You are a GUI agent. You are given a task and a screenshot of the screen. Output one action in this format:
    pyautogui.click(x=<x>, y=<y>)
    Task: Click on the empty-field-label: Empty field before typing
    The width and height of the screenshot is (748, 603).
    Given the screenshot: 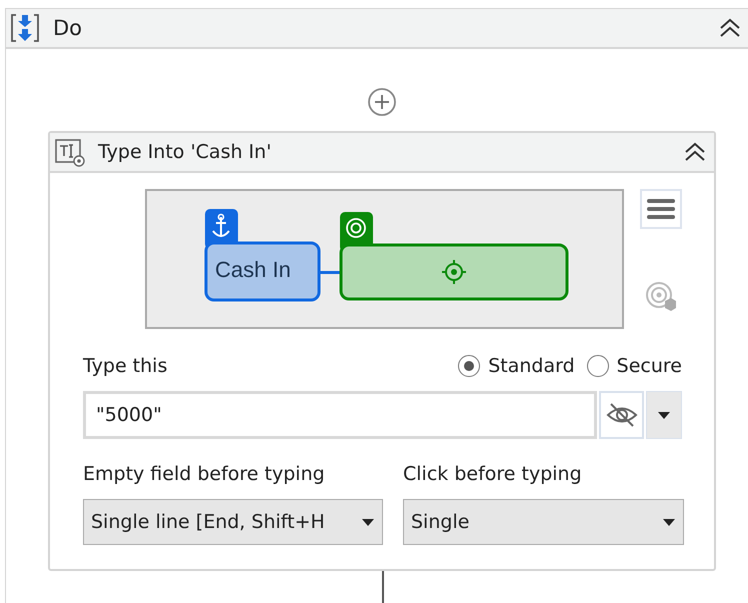 What is the action you would take?
    pyautogui.click(x=204, y=474)
    